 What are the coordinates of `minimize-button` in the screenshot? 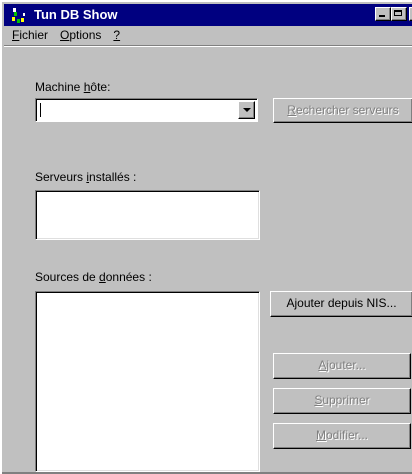 It's located at (383, 14).